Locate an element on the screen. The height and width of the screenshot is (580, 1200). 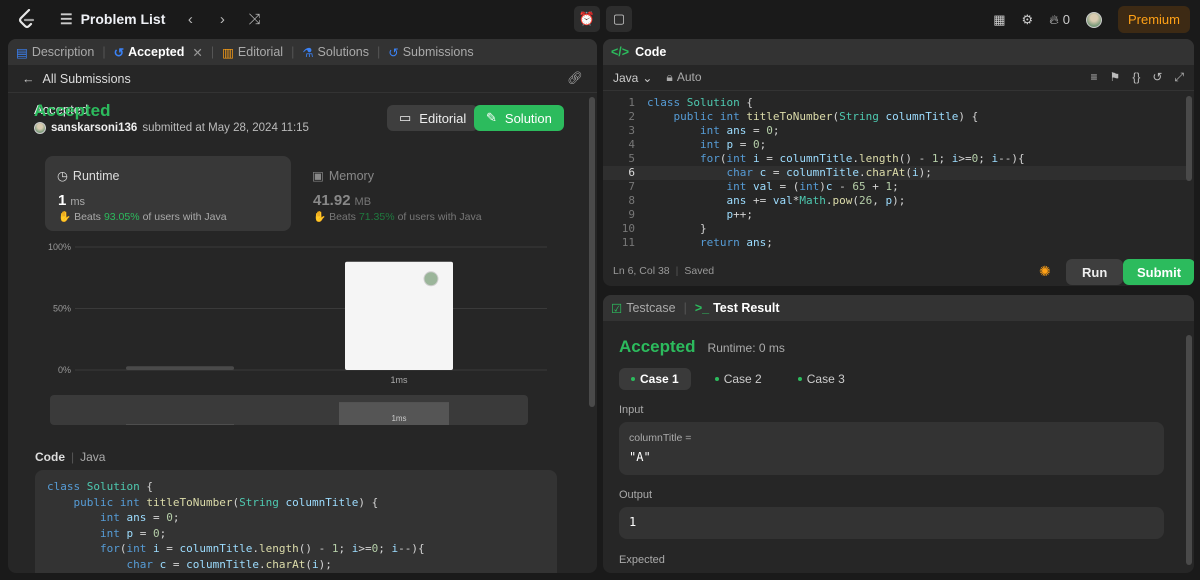
memory-beats-prefix: Beats is located at coordinates (342, 216).